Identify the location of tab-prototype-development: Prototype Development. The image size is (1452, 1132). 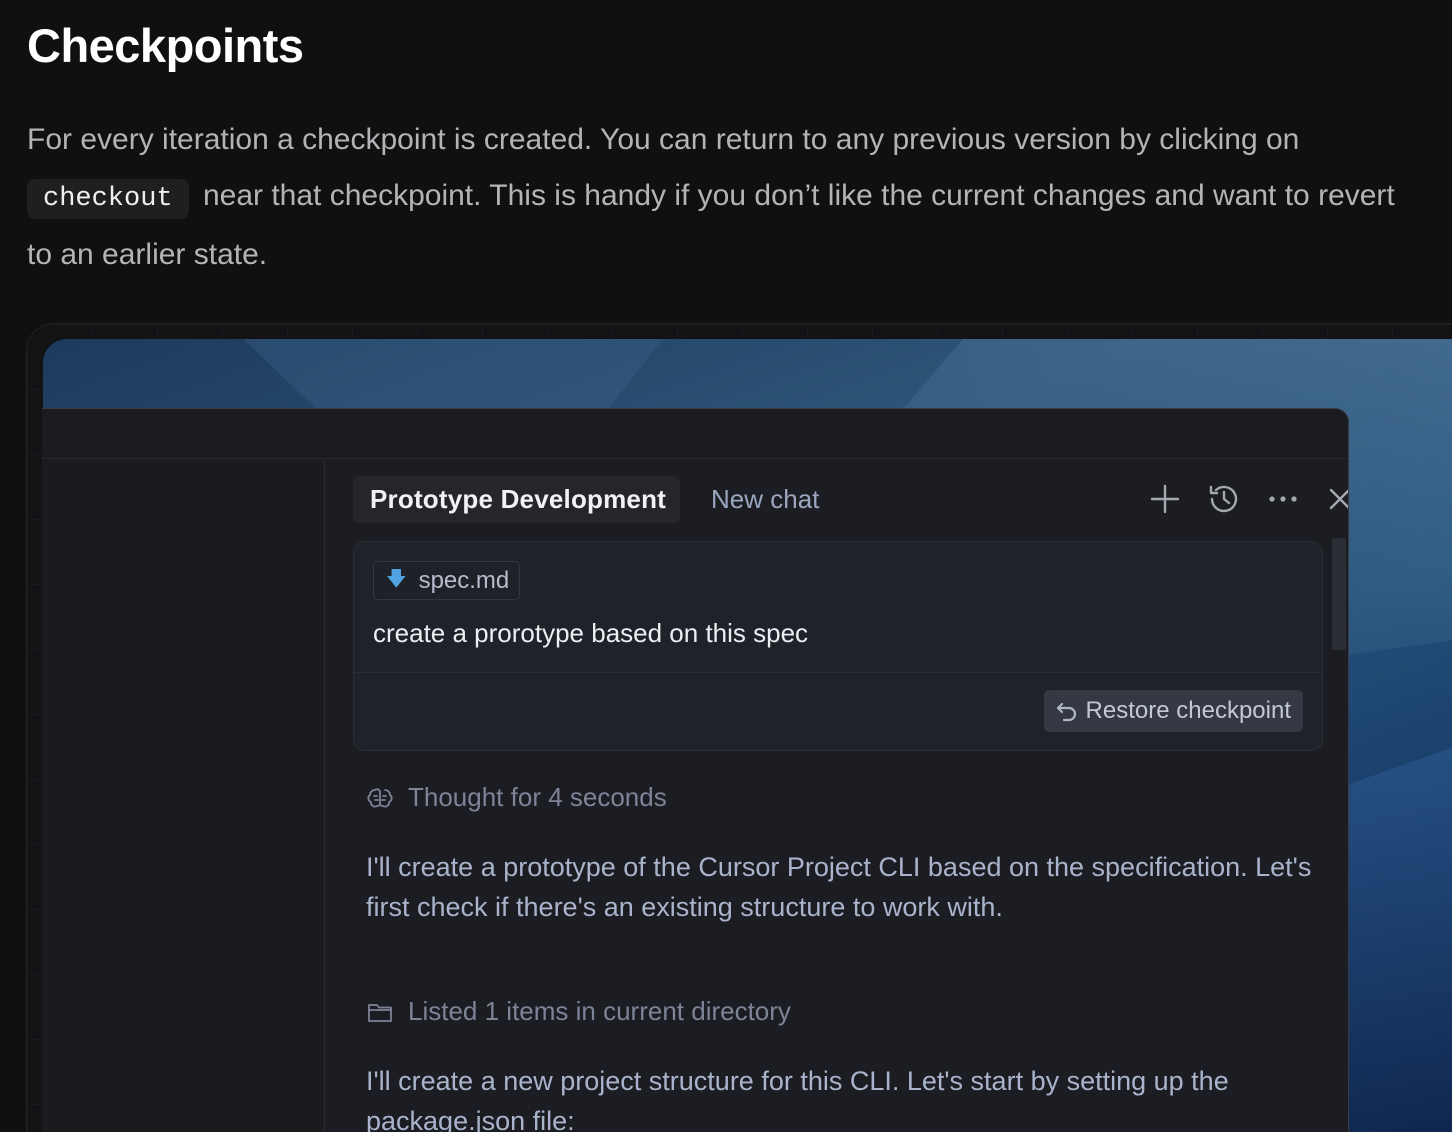
(517, 499).